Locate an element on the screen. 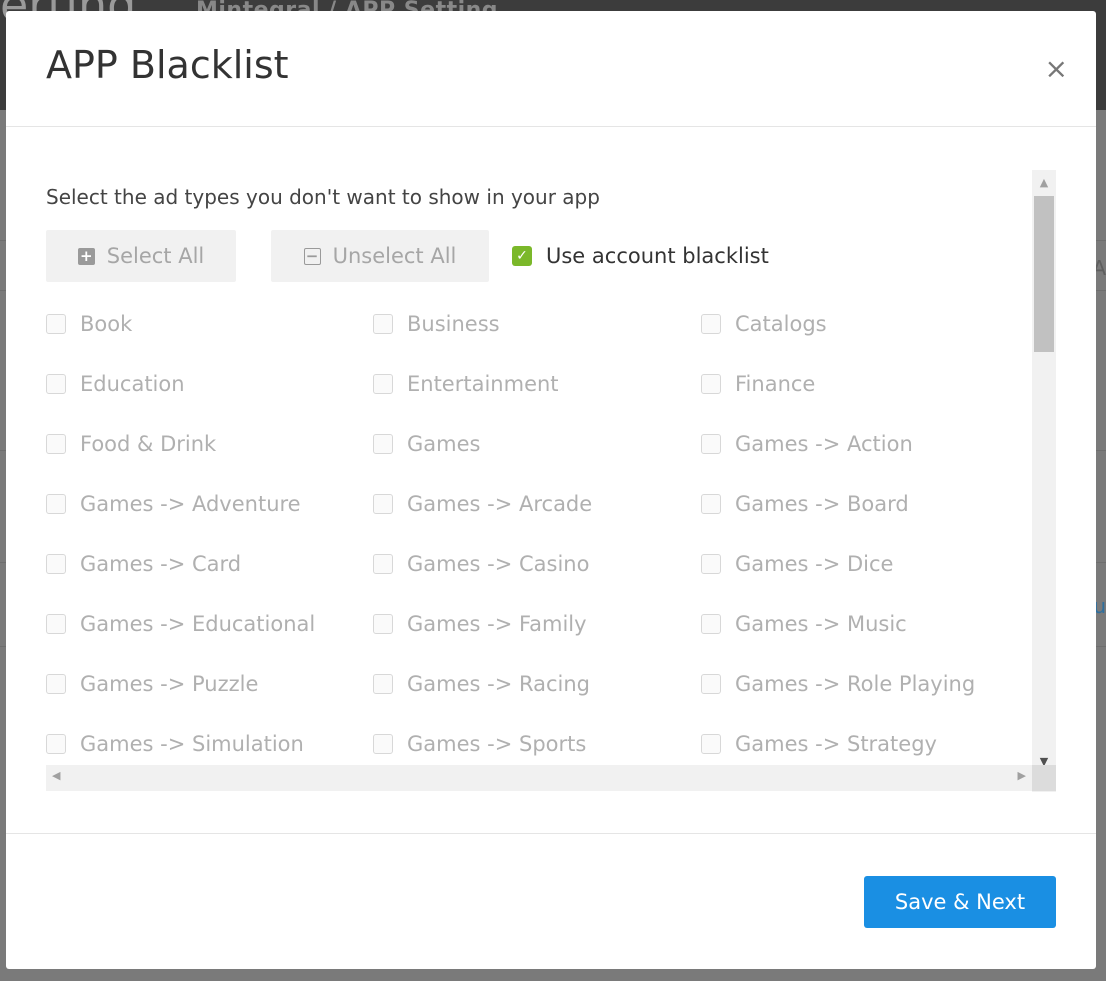 This screenshot has width=1106, height=981. category-item: Catalogs is located at coordinates (764, 324).